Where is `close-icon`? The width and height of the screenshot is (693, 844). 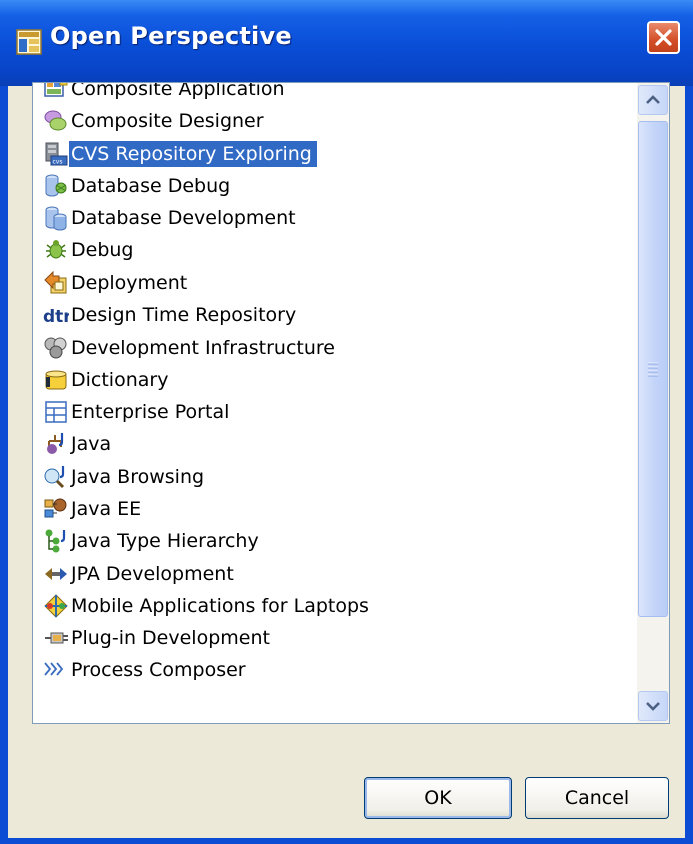 close-icon is located at coordinates (663, 37).